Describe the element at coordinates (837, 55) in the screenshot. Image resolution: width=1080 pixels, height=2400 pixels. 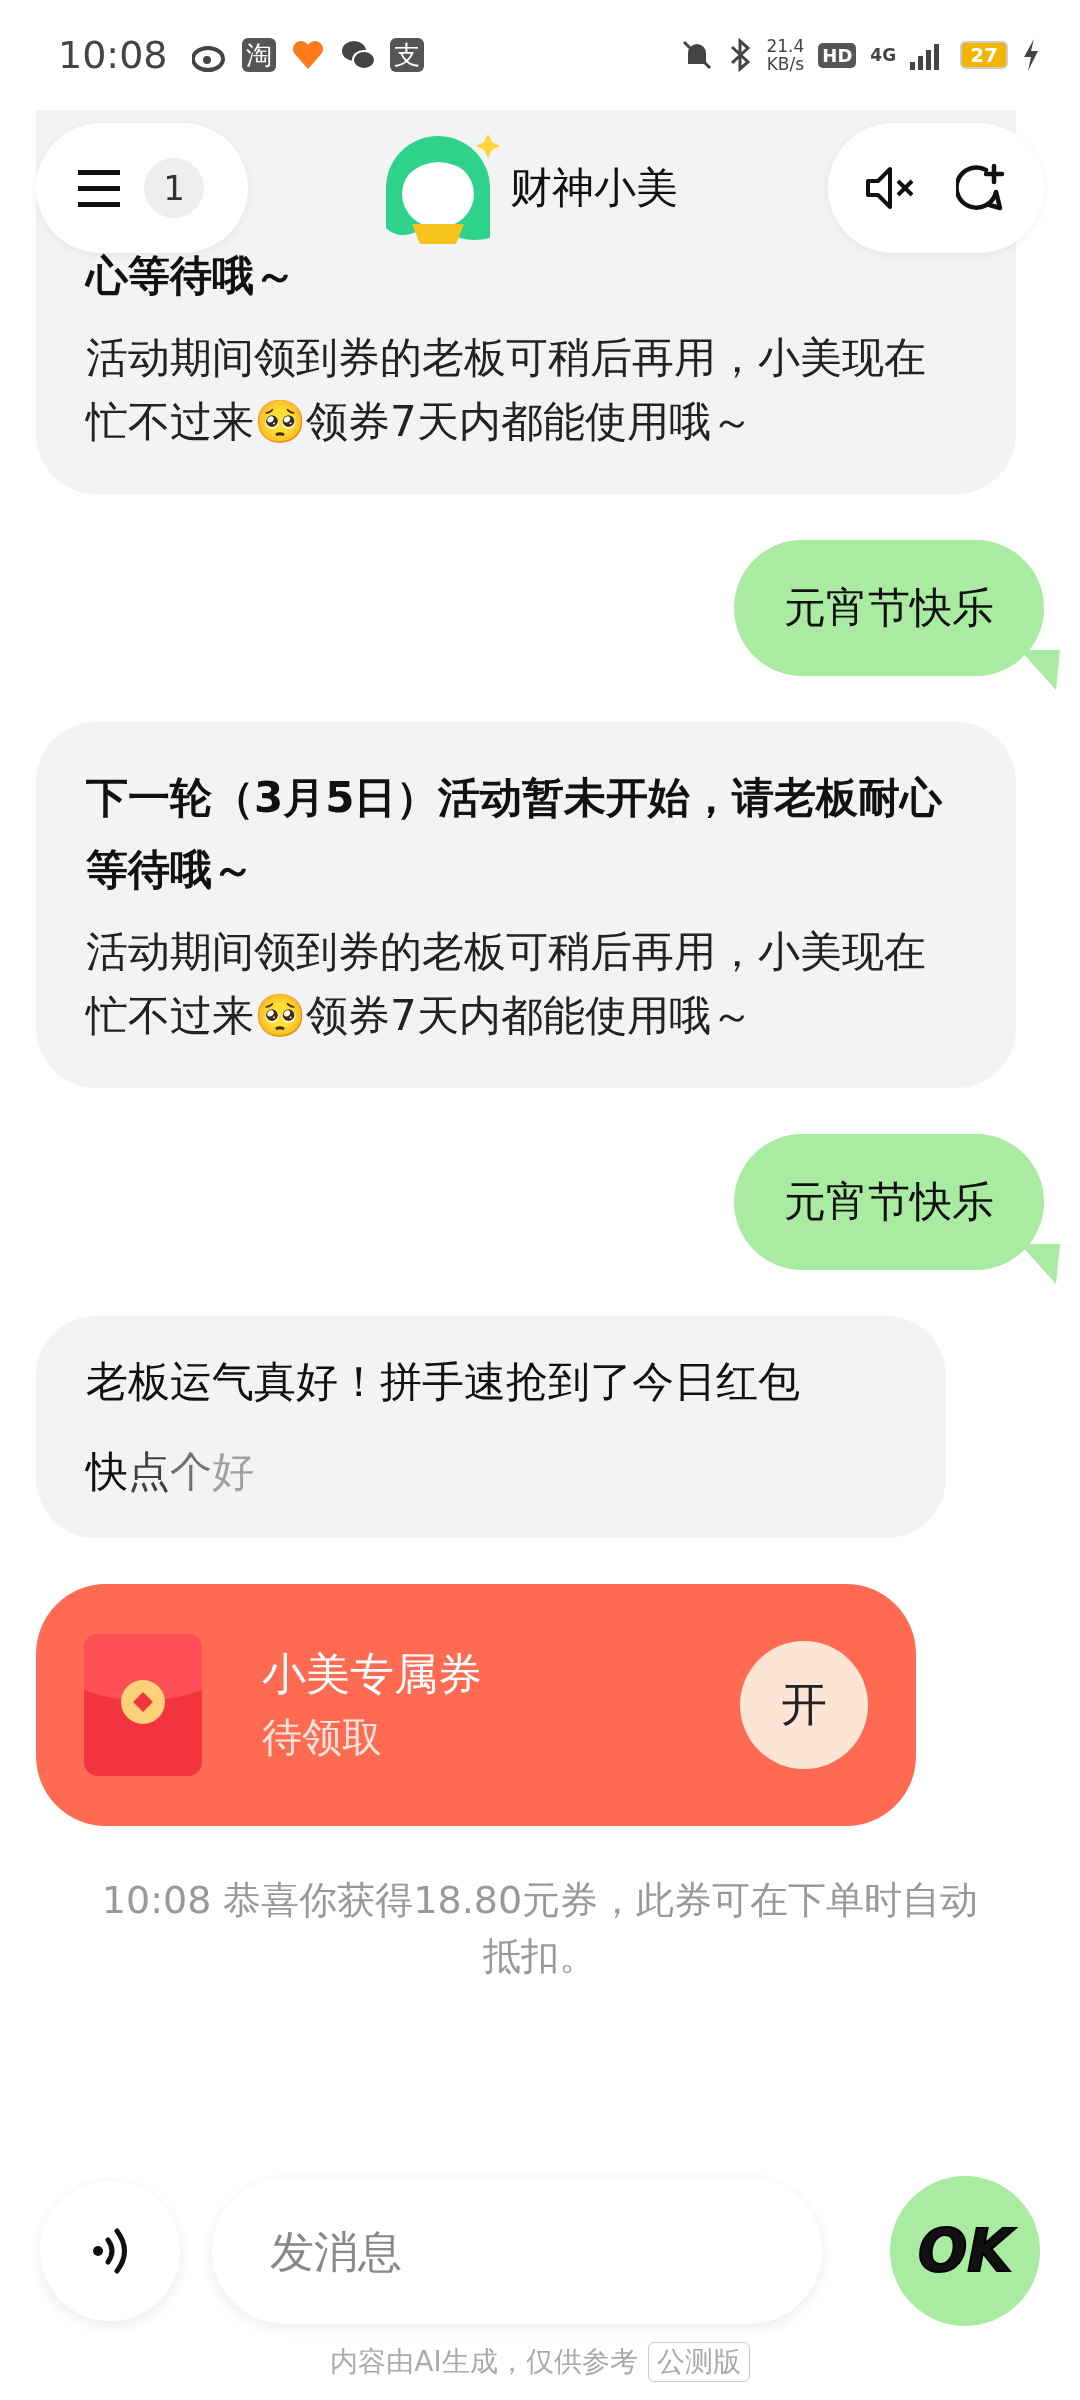
I see `hd-badge: HD` at that location.